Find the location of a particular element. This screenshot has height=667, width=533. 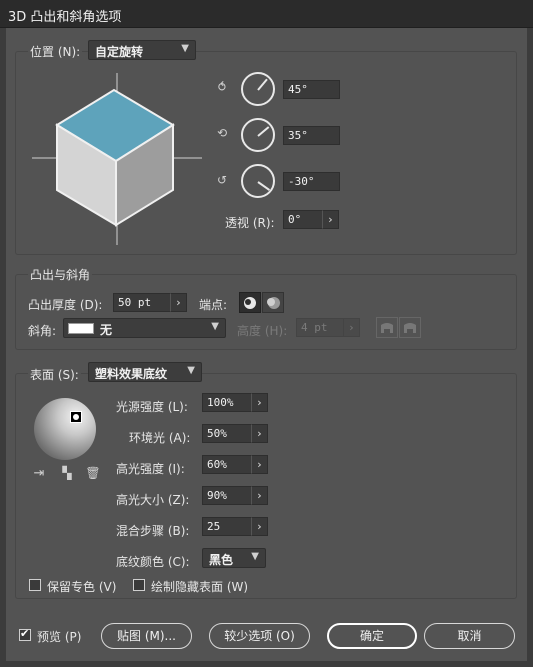

cube-preview is located at coordinates (117, 160).